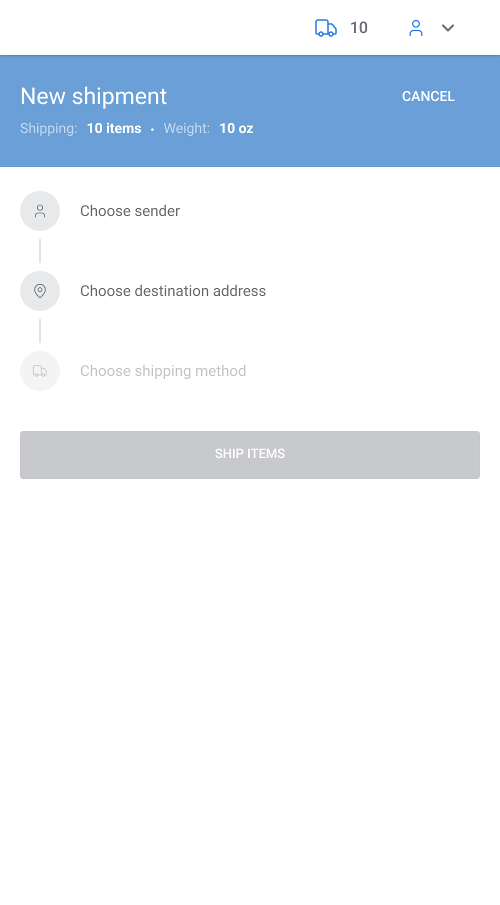 This screenshot has width=500, height=905. What do you see at coordinates (130, 211) in the screenshot?
I see `step-label: Choose sender` at bounding box center [130, 211].